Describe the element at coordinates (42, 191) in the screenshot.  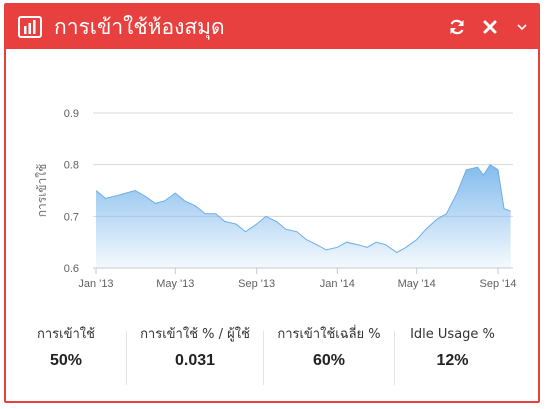
I see `y-axis-title: การเข้าใช้` at that location.